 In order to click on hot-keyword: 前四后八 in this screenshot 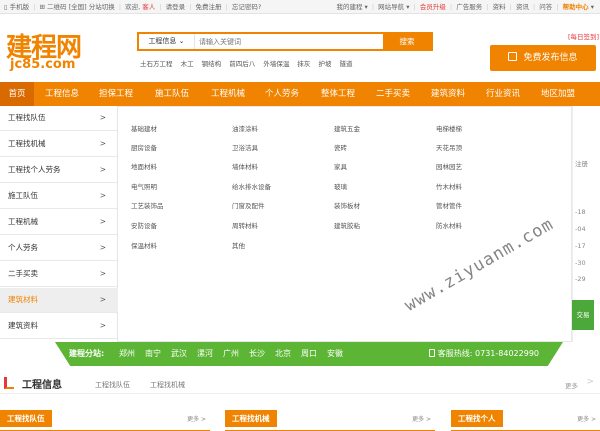, I will do `click(242, 64)`.